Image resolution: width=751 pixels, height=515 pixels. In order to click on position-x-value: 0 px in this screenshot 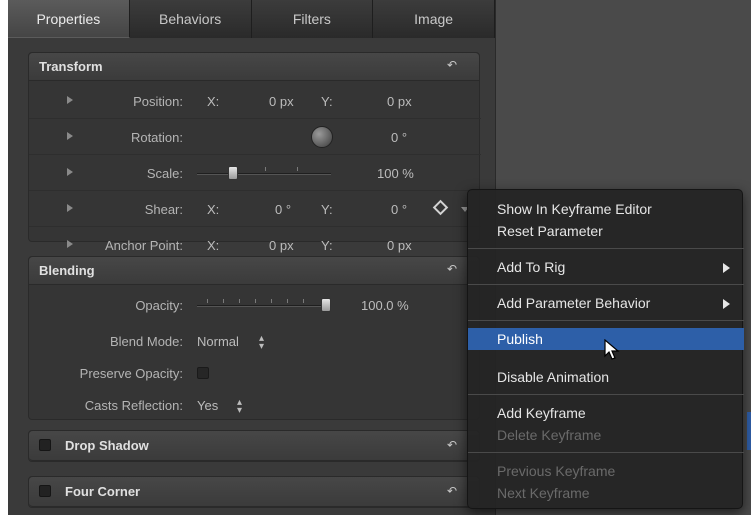, I will do `click(281, 101)`.